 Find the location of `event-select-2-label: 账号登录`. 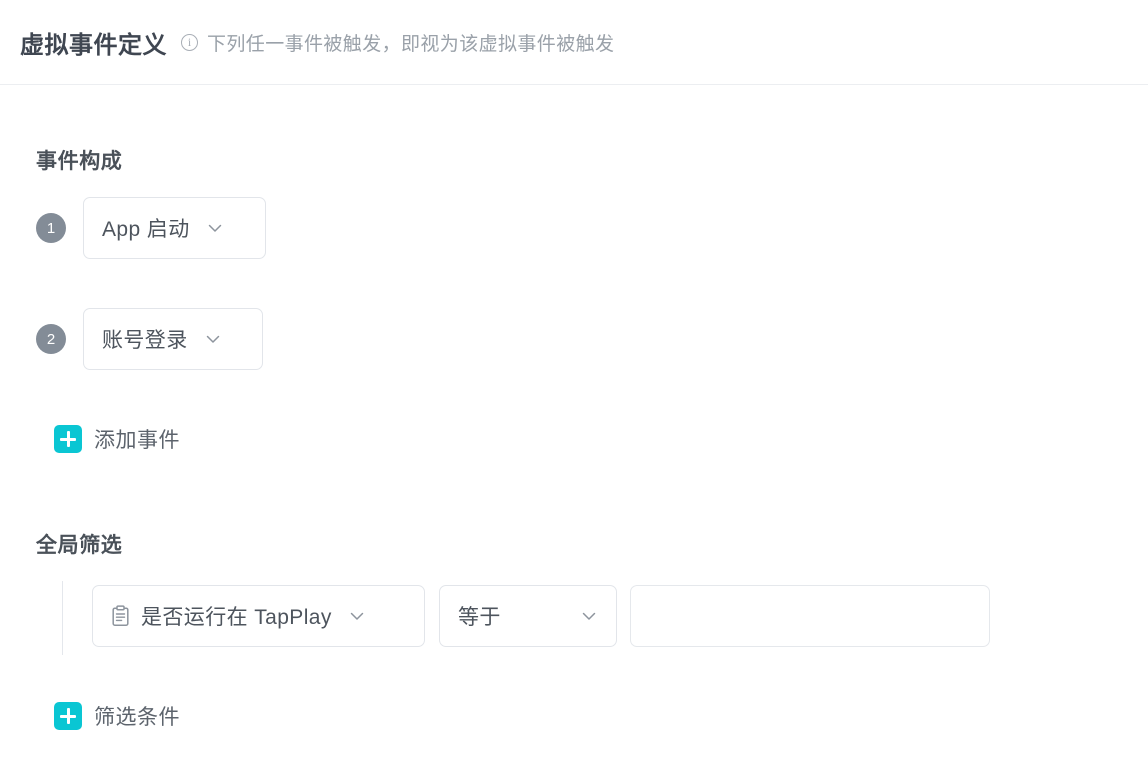

event-select-2-label: 账号登录 is located at coordinates (145, 340).